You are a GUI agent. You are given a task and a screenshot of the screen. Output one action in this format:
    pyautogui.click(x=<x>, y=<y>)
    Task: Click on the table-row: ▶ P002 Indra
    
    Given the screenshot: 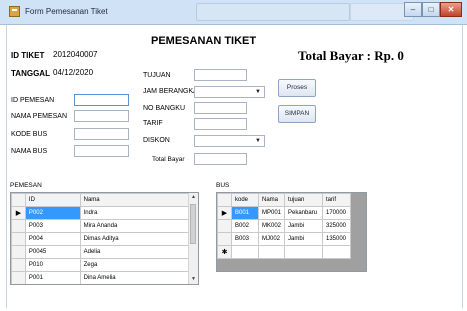 What is the action you would take?
    pyautogui.click(x=101, y=213)
    